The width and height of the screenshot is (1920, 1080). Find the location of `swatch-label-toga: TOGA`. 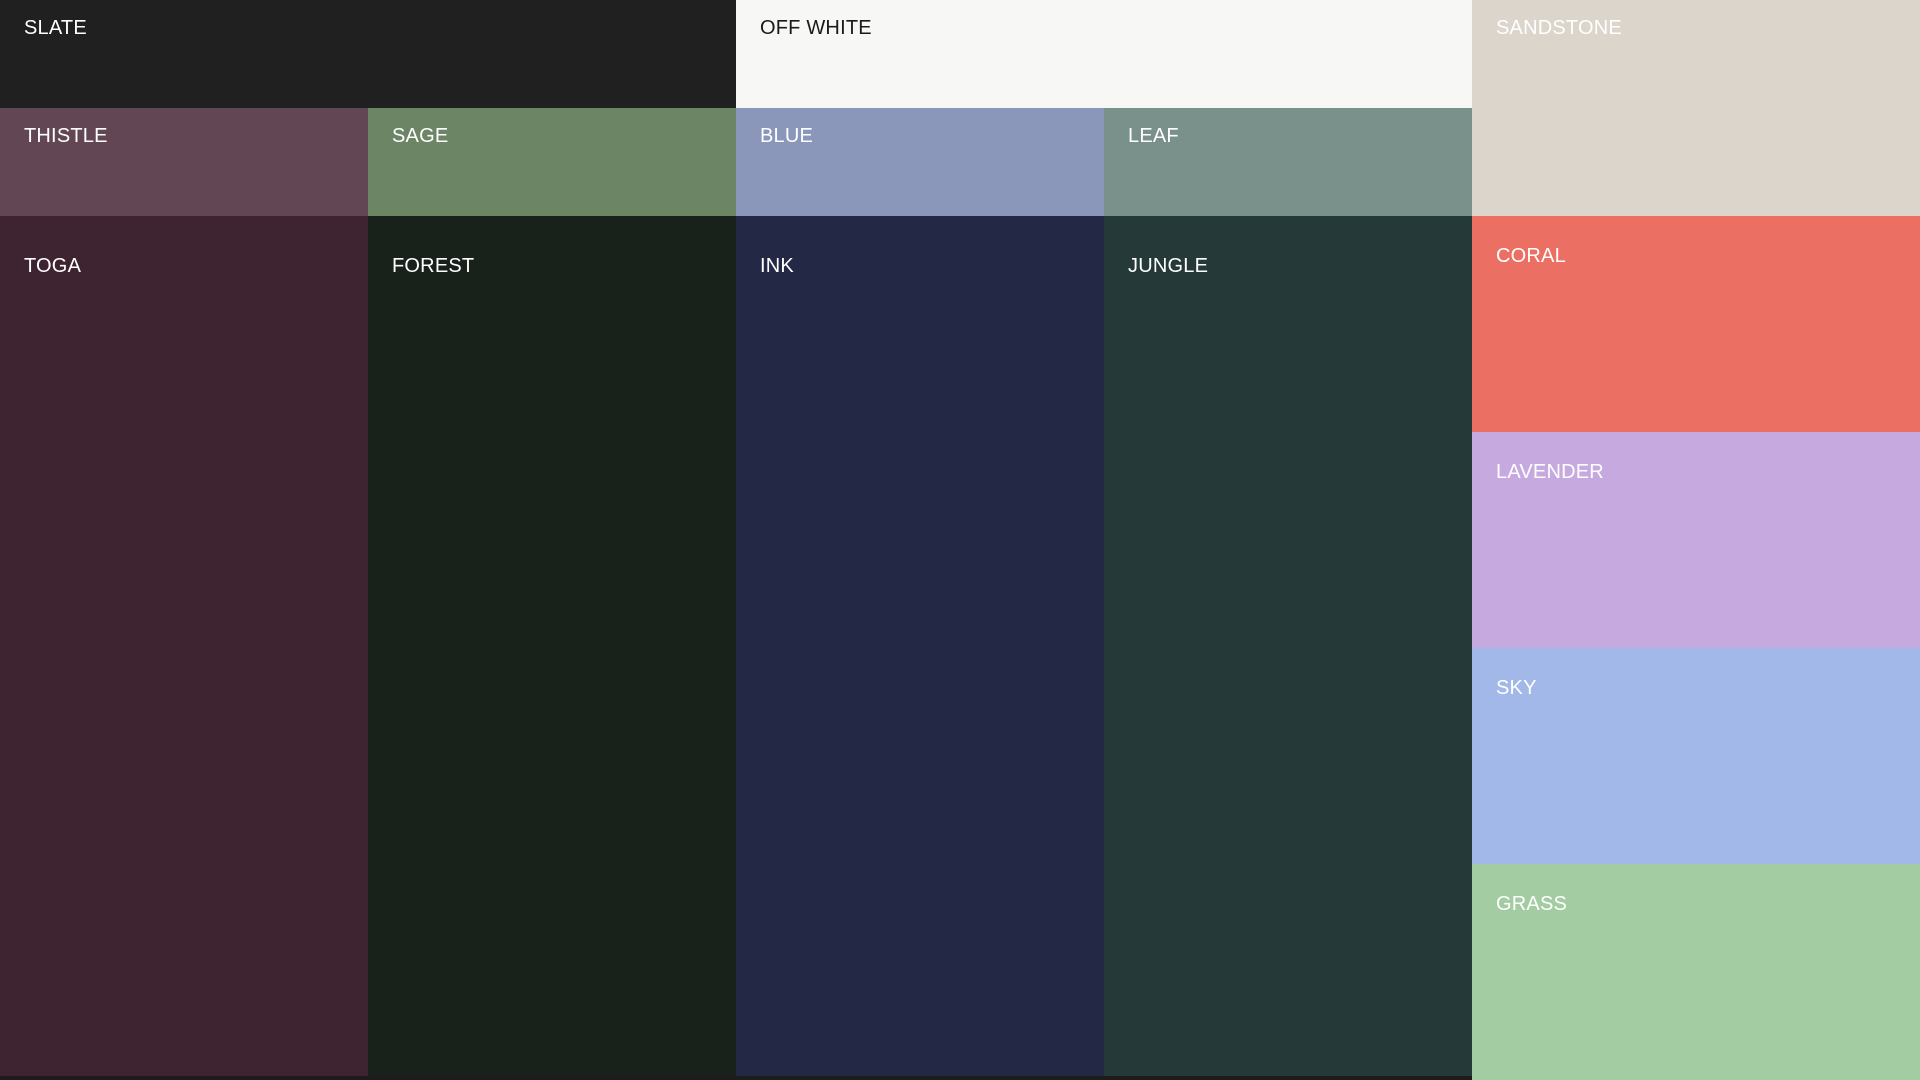

swatch-label-toga: TOGA is located at coordinates (53, 266).